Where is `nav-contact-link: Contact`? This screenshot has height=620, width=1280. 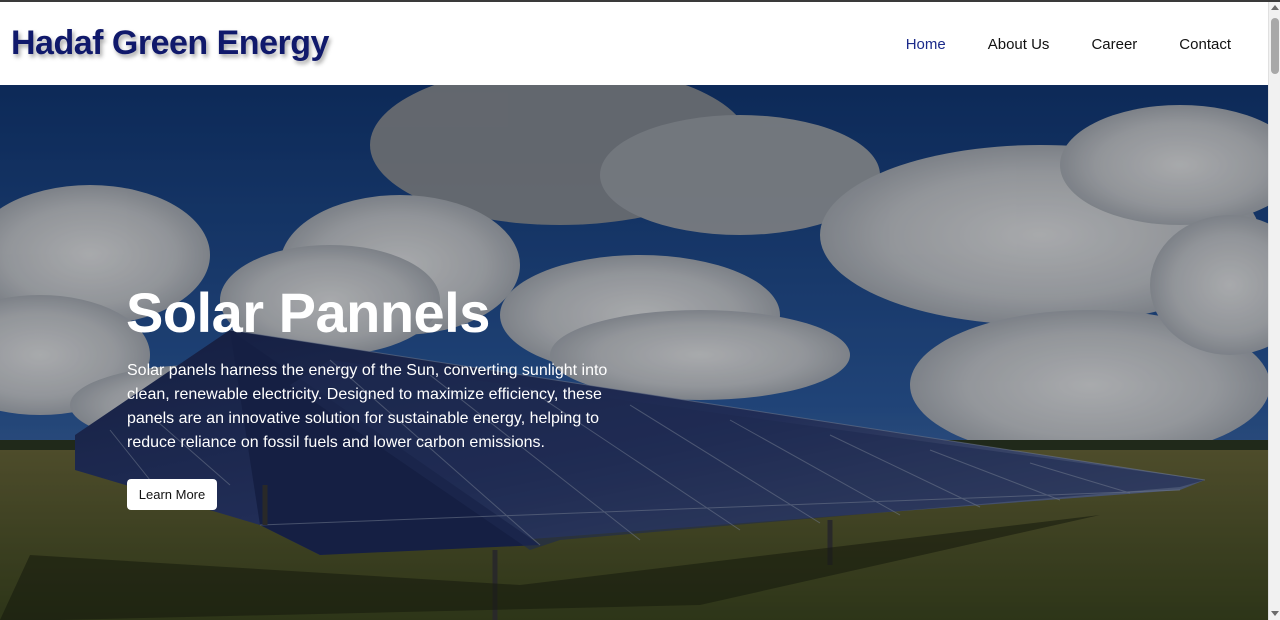 nav-contact-link: Contact is located at coordinates (1205, 44).